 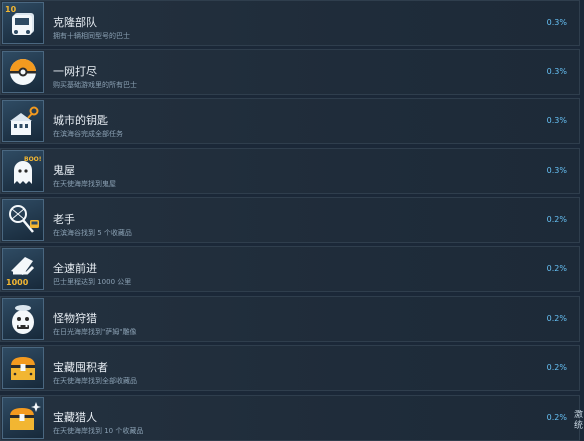 I want to click on monster-icon, so click(x=23, y=319).